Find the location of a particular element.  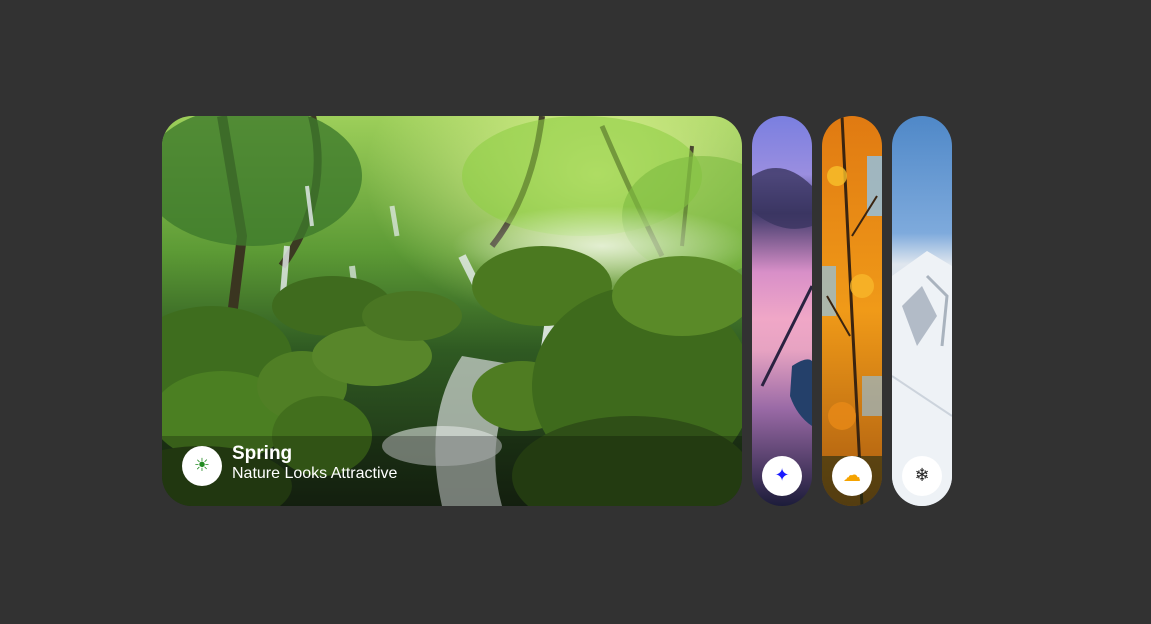

sparkle-icon: ✦ is located at coordinates (782, 476).